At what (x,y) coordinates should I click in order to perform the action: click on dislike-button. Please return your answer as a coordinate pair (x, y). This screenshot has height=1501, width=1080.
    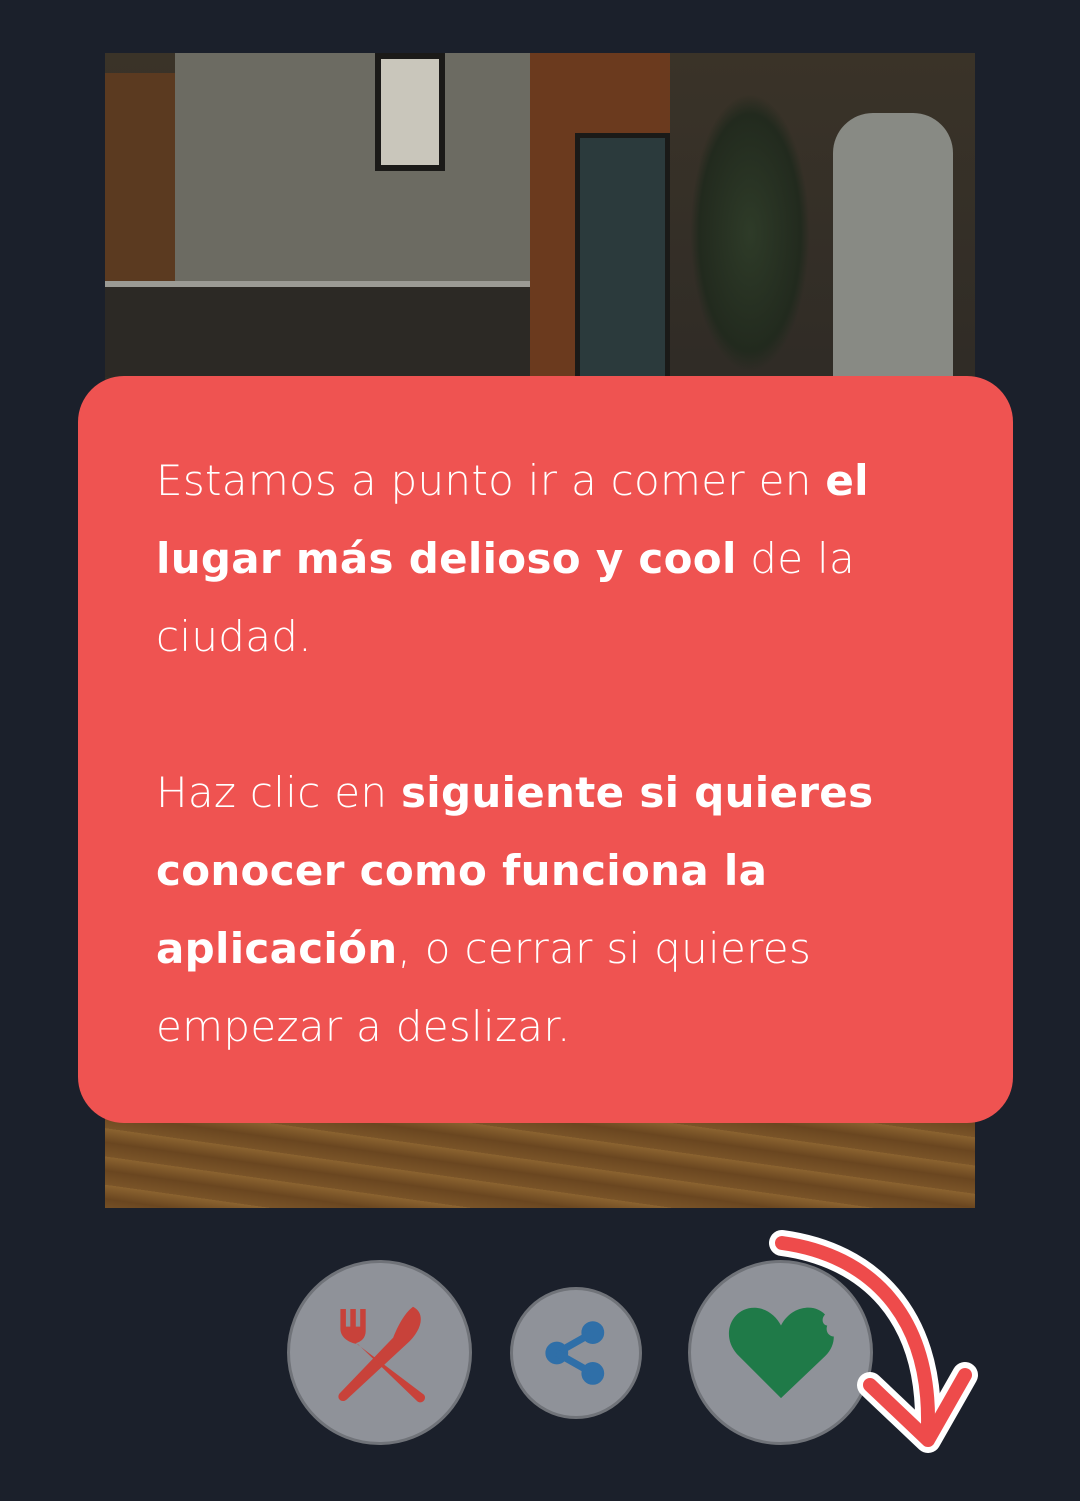
    Looking at the image, I should click on (379, 1352).